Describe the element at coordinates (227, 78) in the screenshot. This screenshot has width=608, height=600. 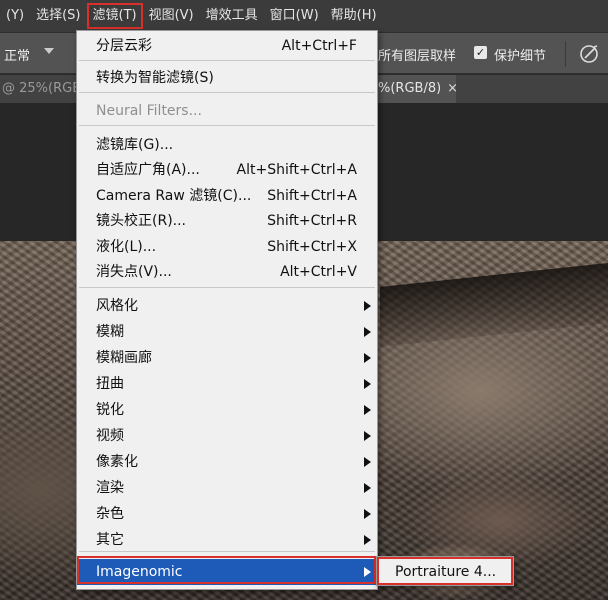
I see `filter-menu-item: 转换为智能滤镜(S)` at that location.